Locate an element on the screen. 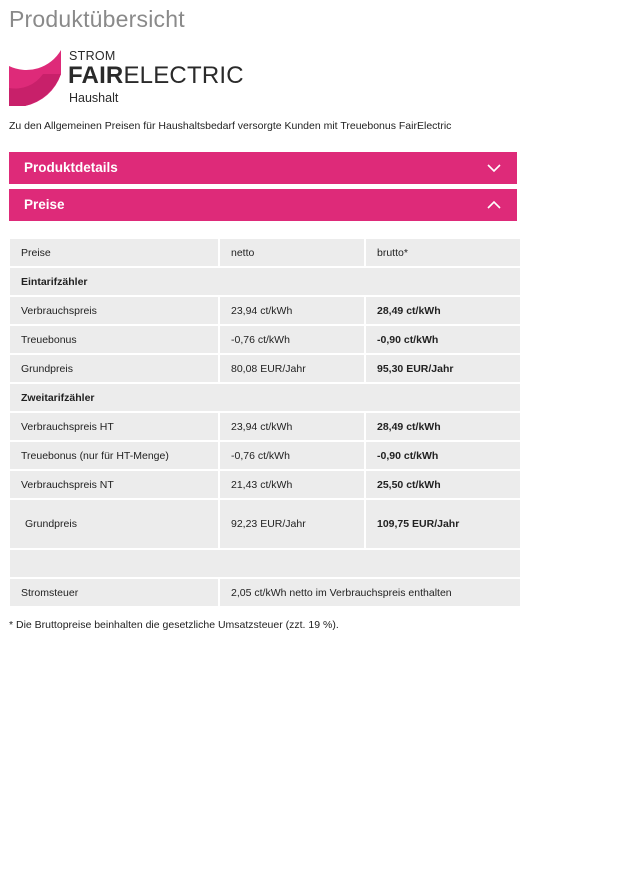 The height and width of the screenshot is (877, 620). section-label: Eintarifzähler is located at coordinates (265, 281).